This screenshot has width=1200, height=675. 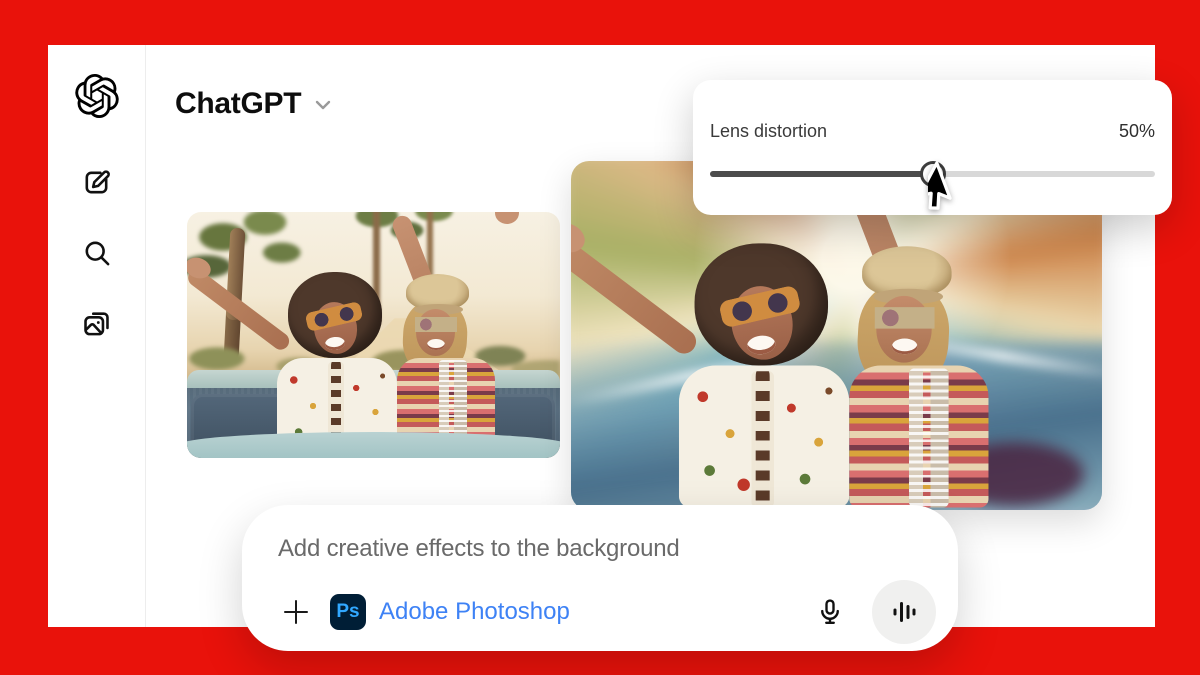 I want to click on voice-mode-button, so click(x=904, y=612).